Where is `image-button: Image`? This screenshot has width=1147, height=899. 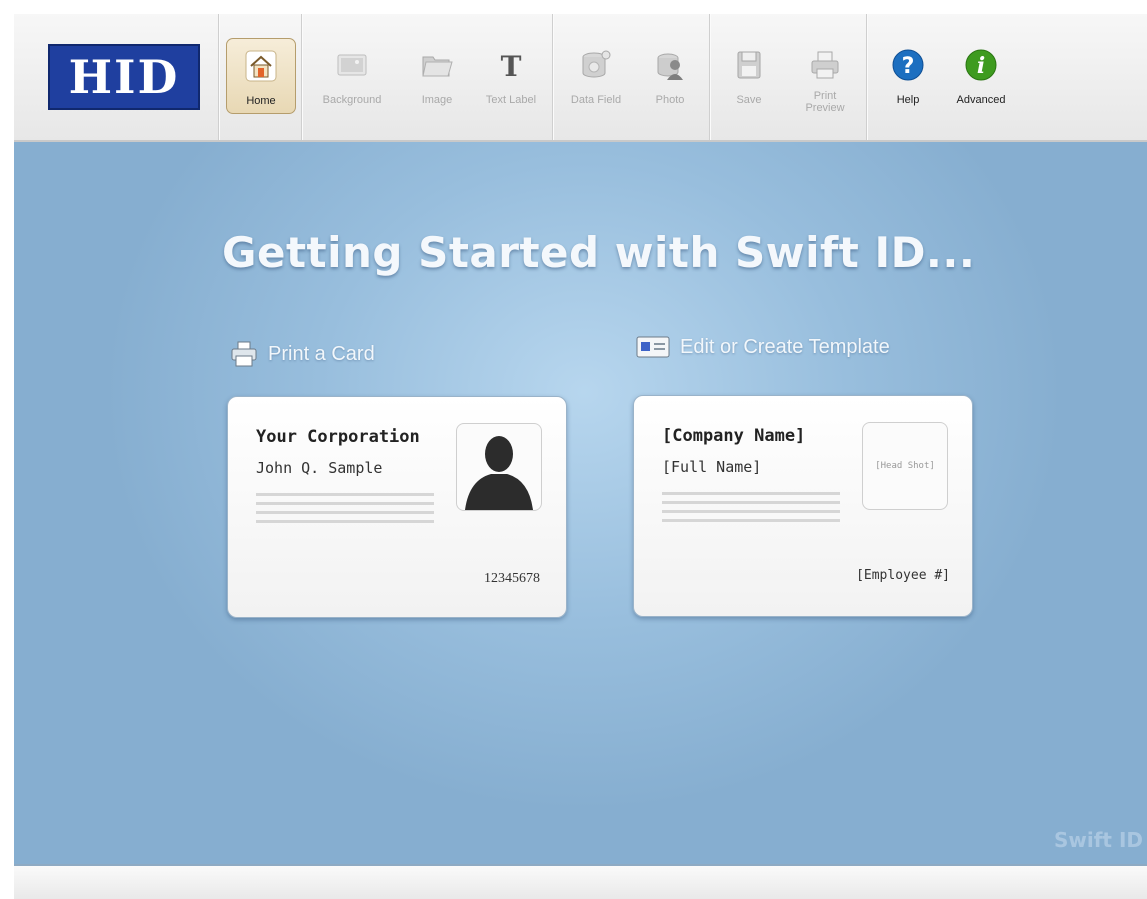
image-button: Image is located at coordinates (437, 77).